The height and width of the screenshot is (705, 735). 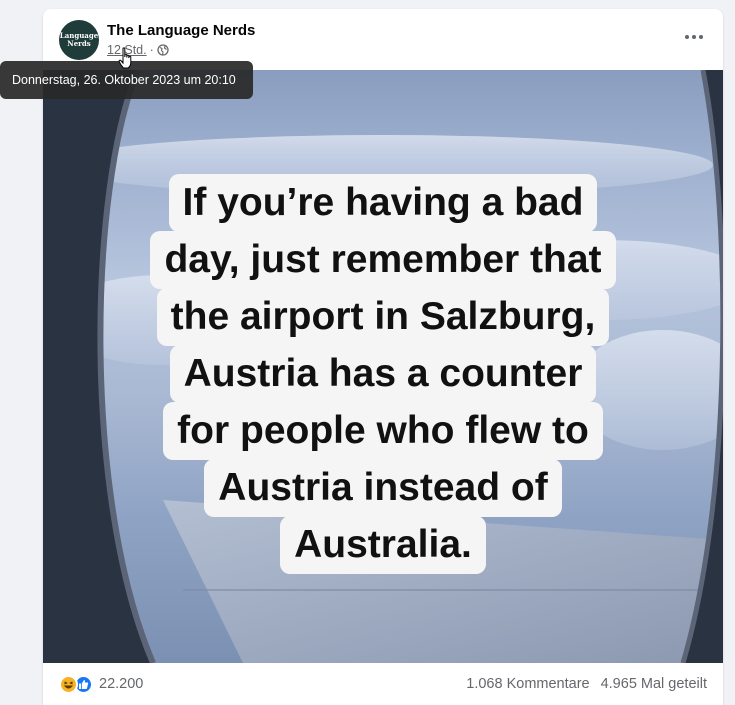 What do you see at coordinates (181, 30) in the screenshot?
I see `page-name-link: The Language Nerds` at bounding box center [181, 30].